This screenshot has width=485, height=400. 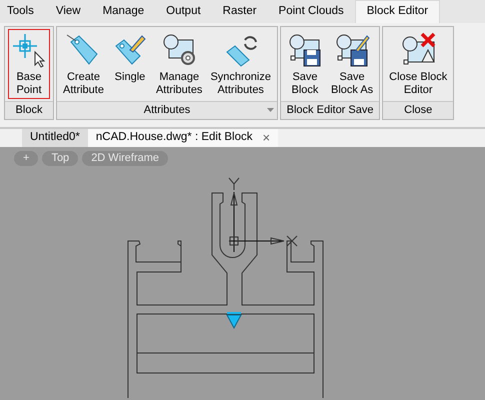 What do you see at coordinates (418, 64) in the screenshot?
I see `ribbon-button: Close Block Editor` at bounding box center [418, 64].